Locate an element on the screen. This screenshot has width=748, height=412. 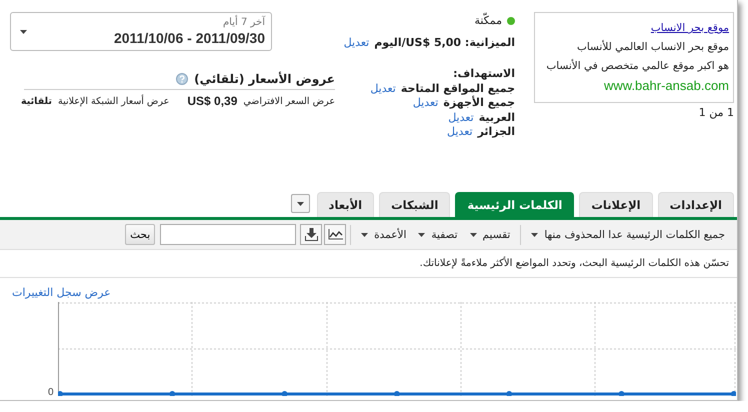
targeting-value: جميع الأجهزة is located at coordinates (479, 103).